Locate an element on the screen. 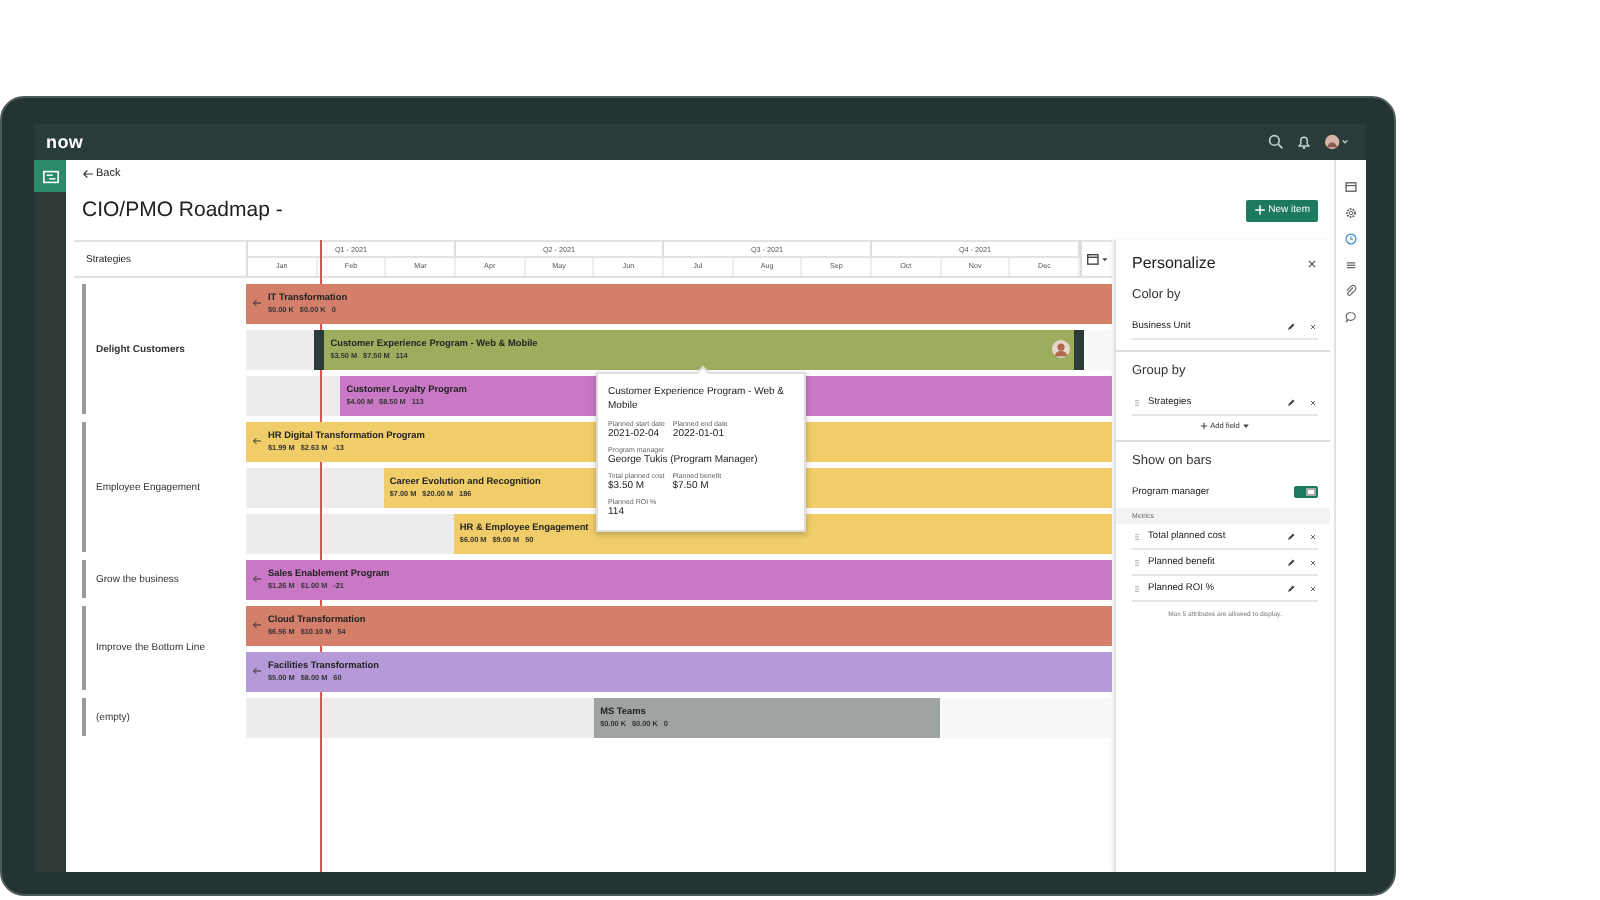 The height and width of the screenshot is (900, 1600). panel-title: Personalize is located at coordinates (1174, 263).